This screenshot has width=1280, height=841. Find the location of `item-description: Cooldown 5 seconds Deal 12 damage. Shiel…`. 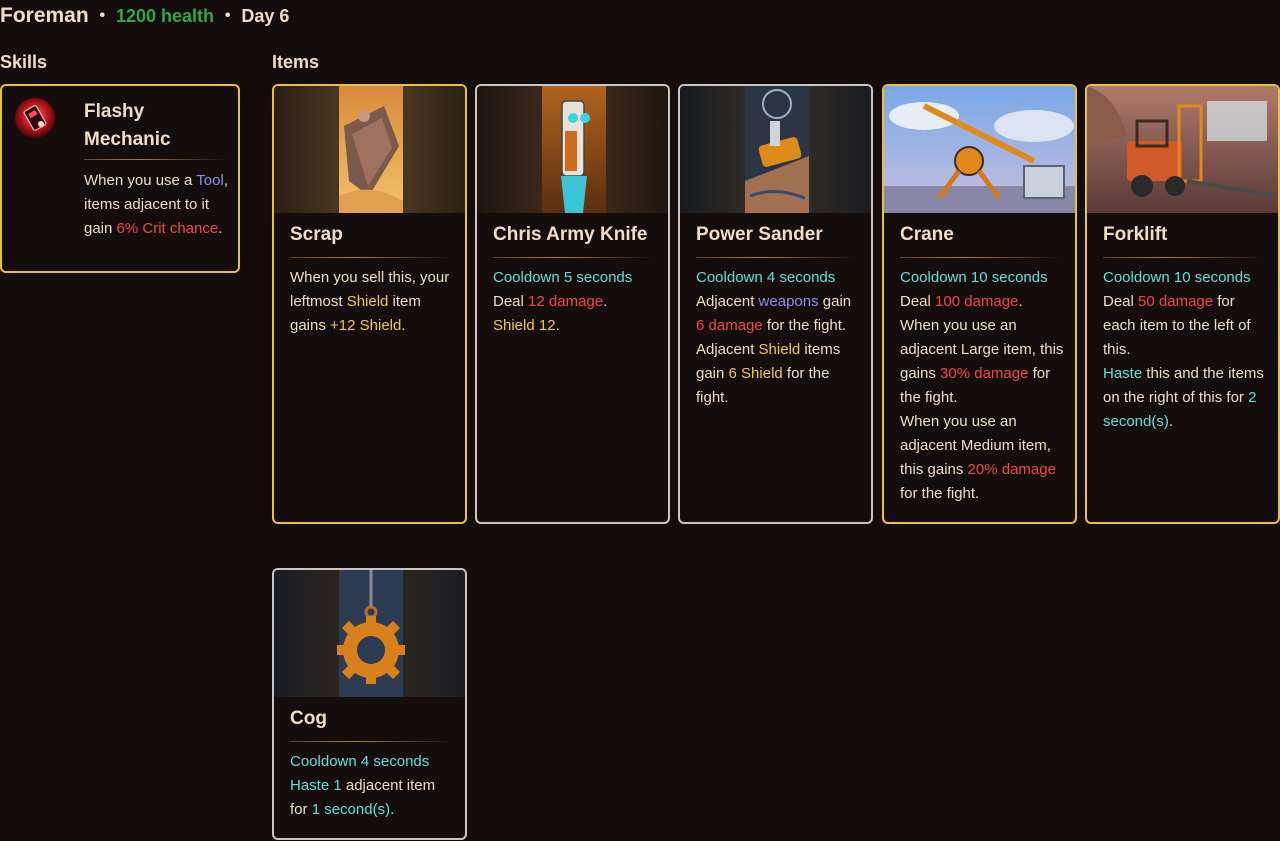

item-description: Cooldown 5 seconds Deal 12 damage. Shiel… is located at coordinates (576, 302).